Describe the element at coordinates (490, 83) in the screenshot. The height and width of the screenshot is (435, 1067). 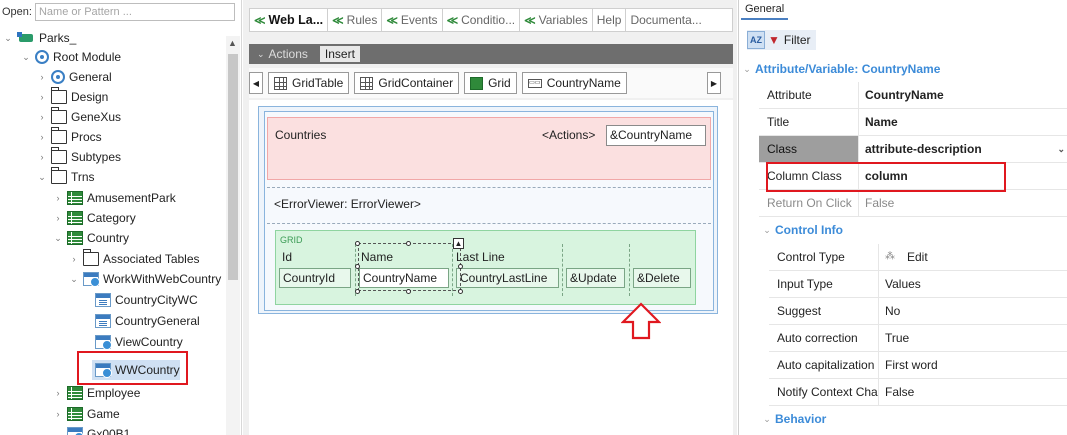
I see `control-grid: Grid` at that location.